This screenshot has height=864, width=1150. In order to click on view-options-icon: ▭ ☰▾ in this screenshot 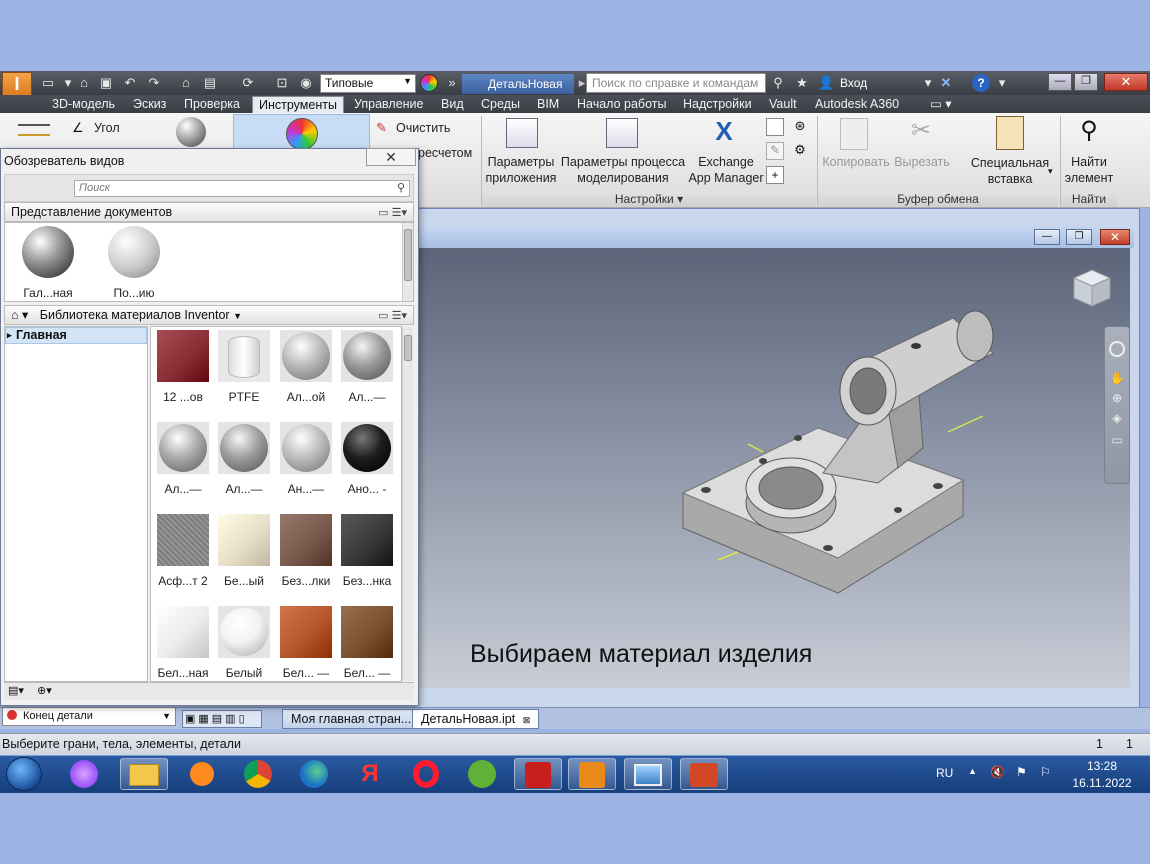, I will do `click(392, 316)`.